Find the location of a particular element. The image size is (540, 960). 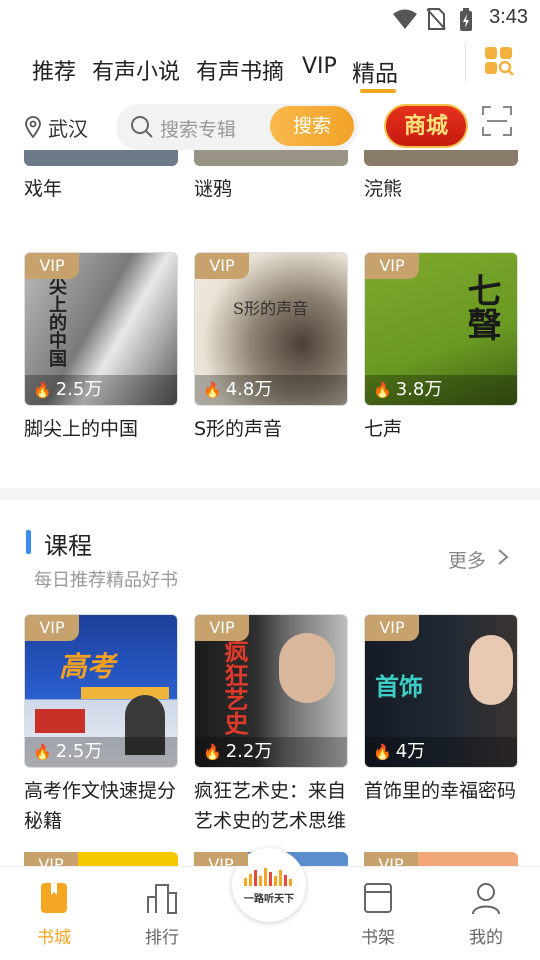

course-card: 高考 VIP 🔥 2.5万 高考作文快速提分秘籍 is located at coordinates (101, 729).